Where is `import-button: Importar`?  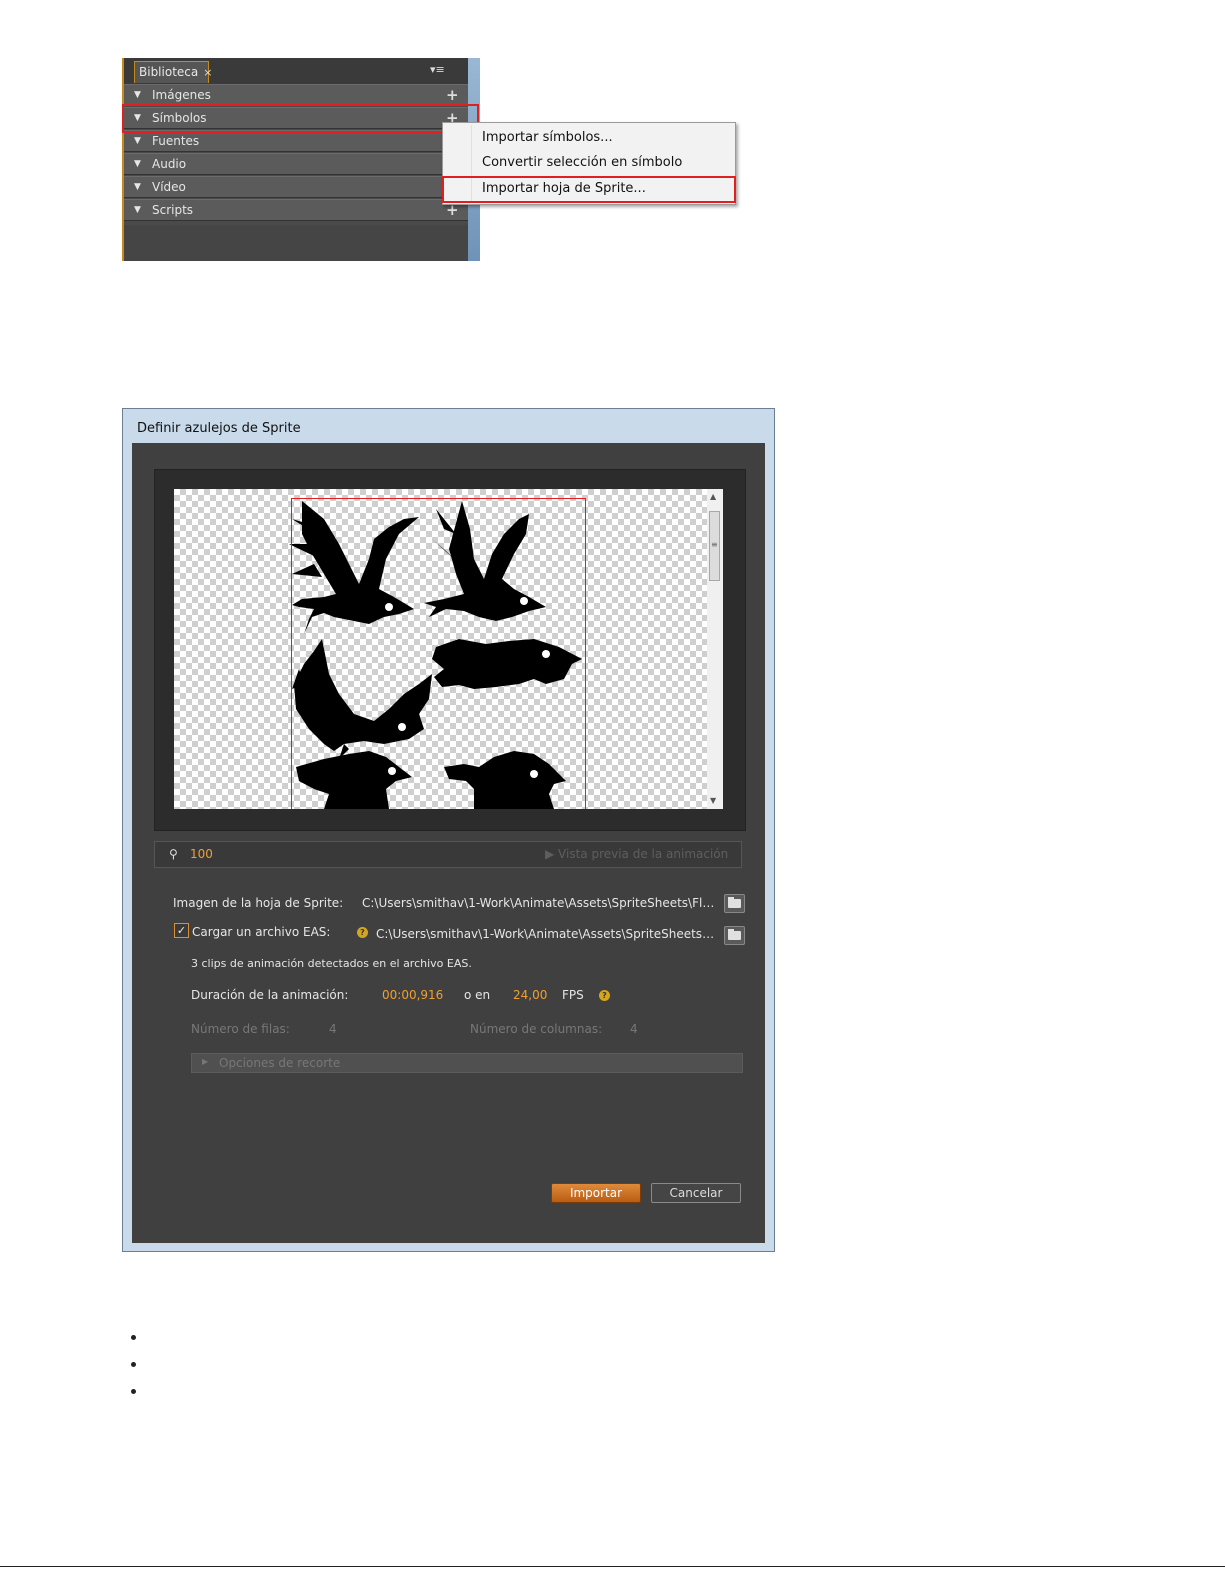
import-button: Importar is located at coordinates (596, 1193).